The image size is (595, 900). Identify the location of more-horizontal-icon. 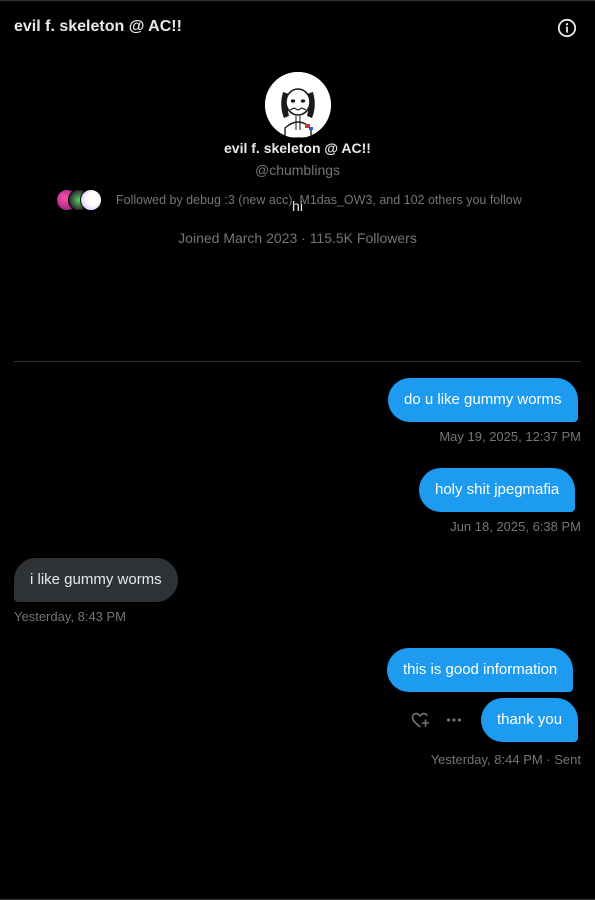
(454, 720).